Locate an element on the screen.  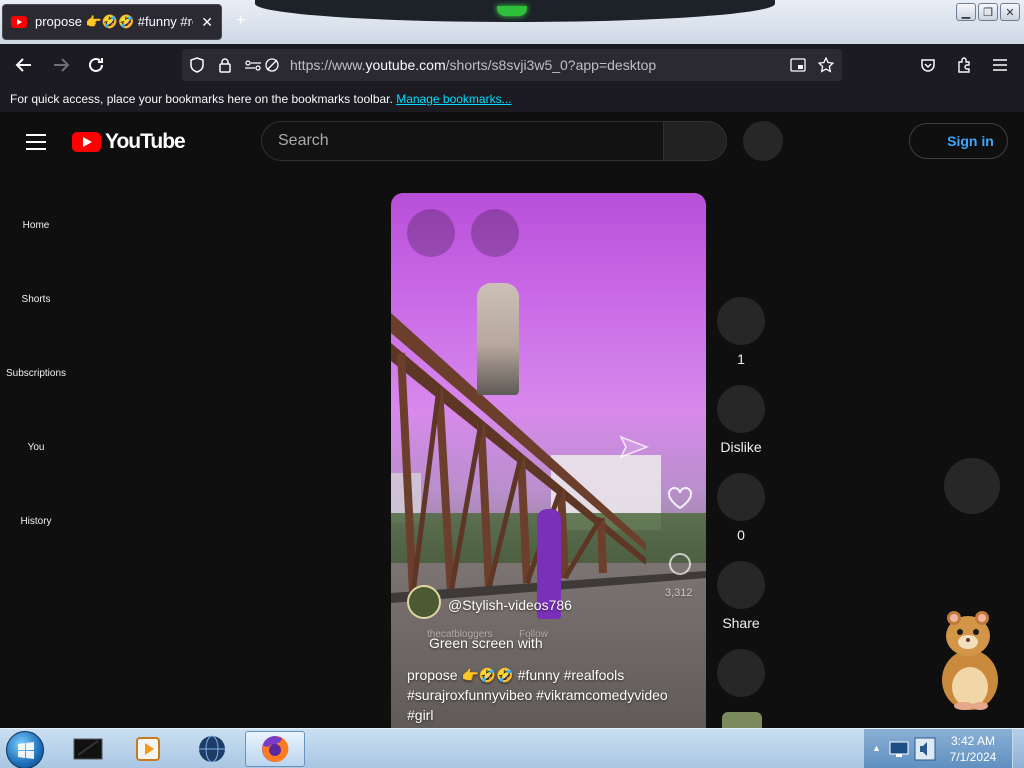
more-actions-button is located at coordinates (741, 673).